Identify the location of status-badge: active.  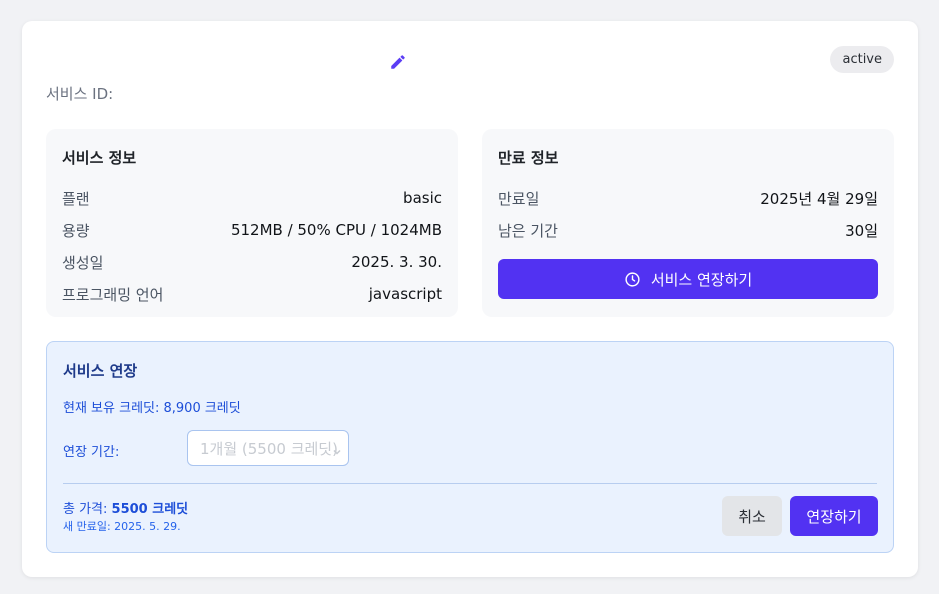
(862, 59).